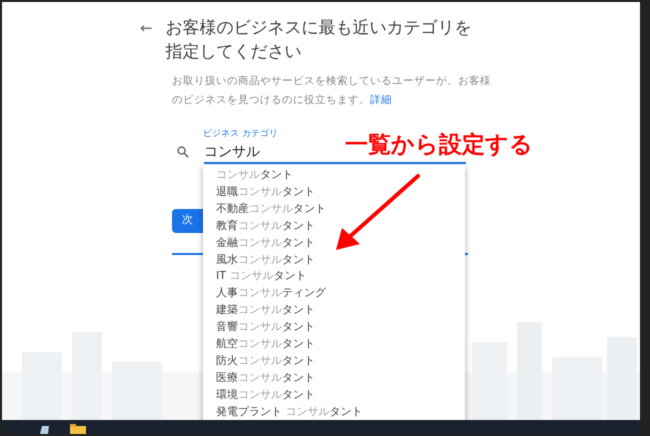  I want to click on description-text: お取り扱いの商品やサービスを検索しているユーザーが、お客様のビジネスを見つけるのに役立ちます。詳細, so click(332, 91).